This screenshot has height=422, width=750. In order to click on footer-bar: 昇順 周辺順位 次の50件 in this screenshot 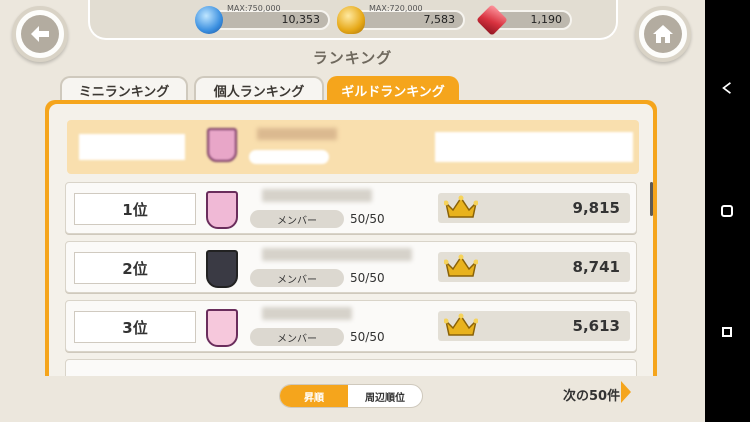, I will do `click(352, 399)`.